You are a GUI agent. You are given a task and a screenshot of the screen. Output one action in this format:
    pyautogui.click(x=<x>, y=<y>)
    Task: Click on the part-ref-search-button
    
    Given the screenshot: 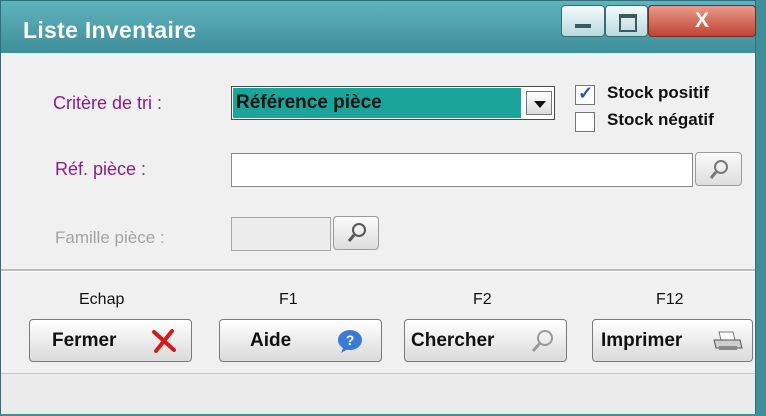 What is the action you would take?
    pyautogui.click(x=718, y=169)
    